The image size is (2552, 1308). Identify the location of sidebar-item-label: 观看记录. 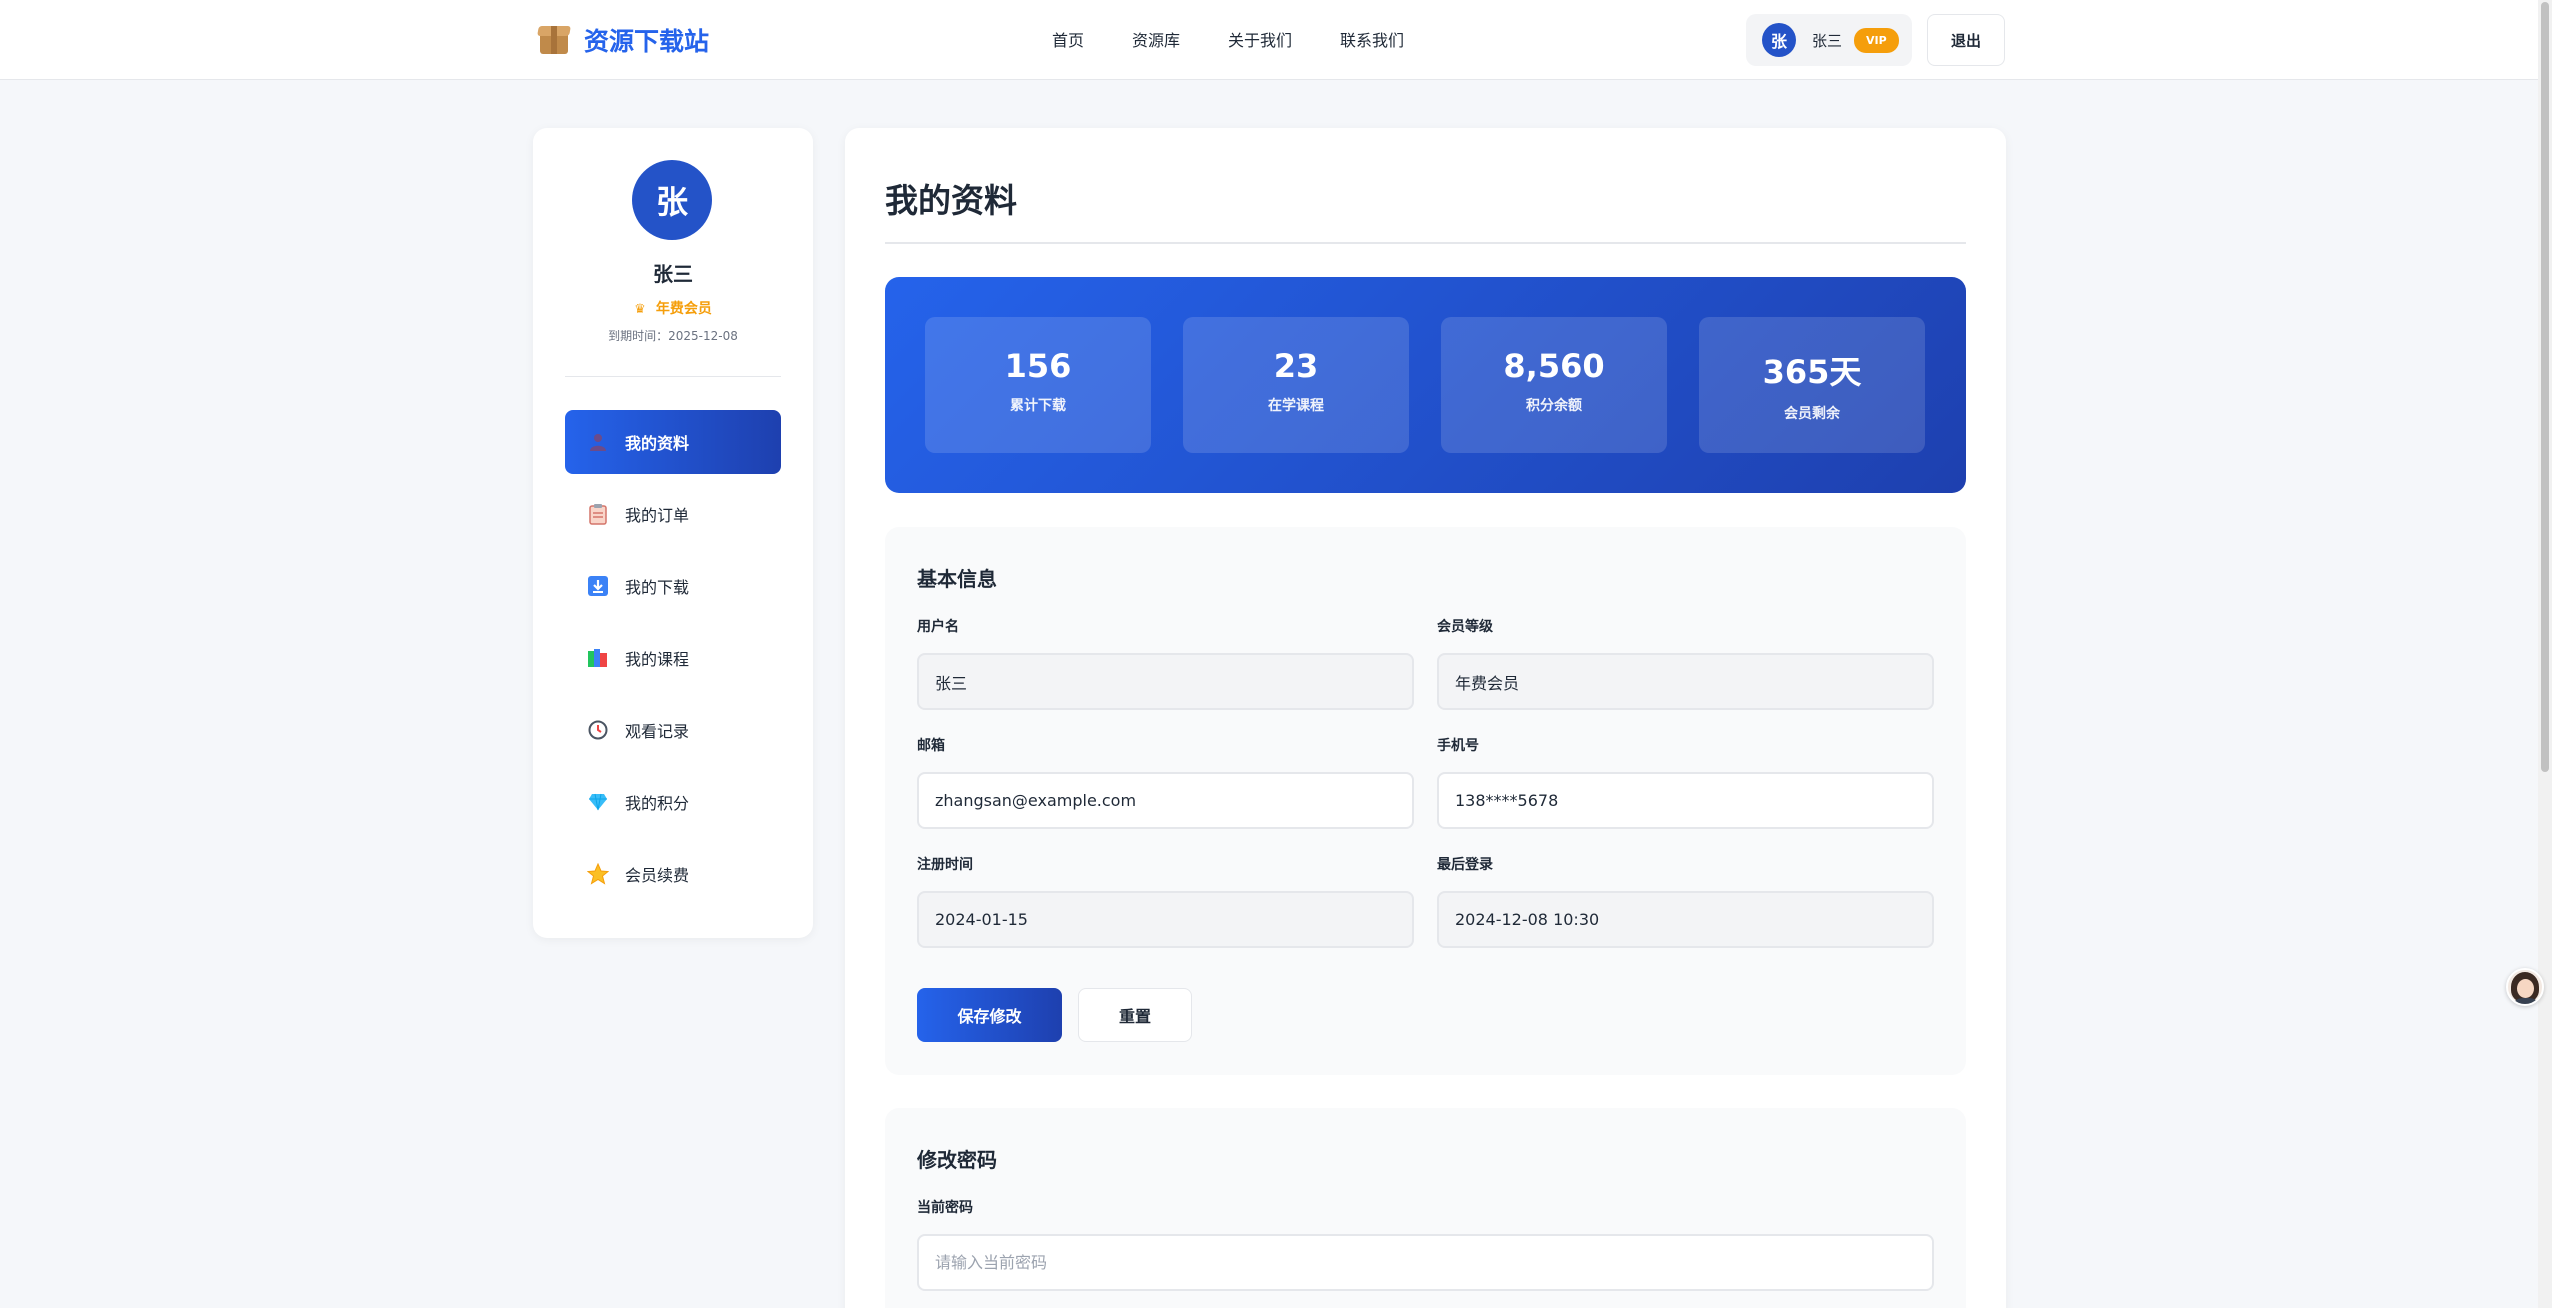
(657, 731).